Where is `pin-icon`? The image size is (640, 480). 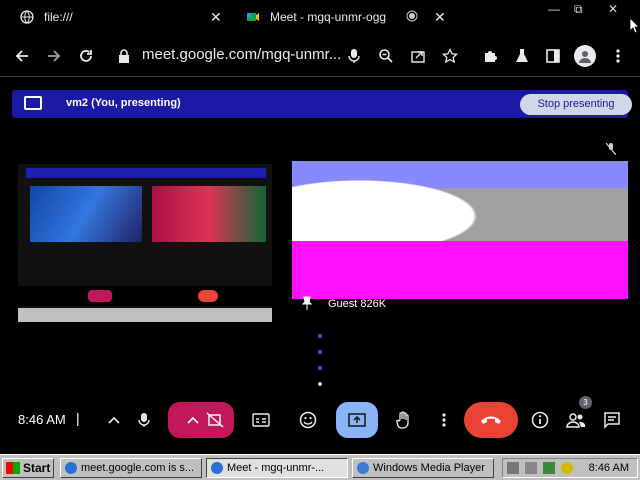 pin-icon is located at coordinates (307, 304).